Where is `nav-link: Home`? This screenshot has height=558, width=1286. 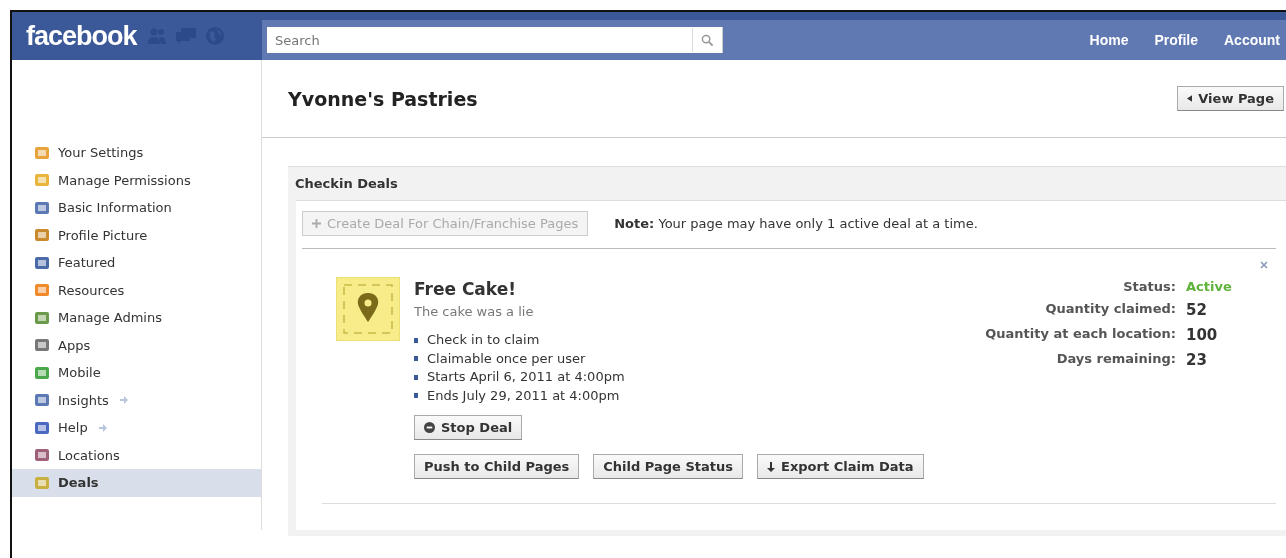 nav-link: Home is located at coordinates (1109, 40).